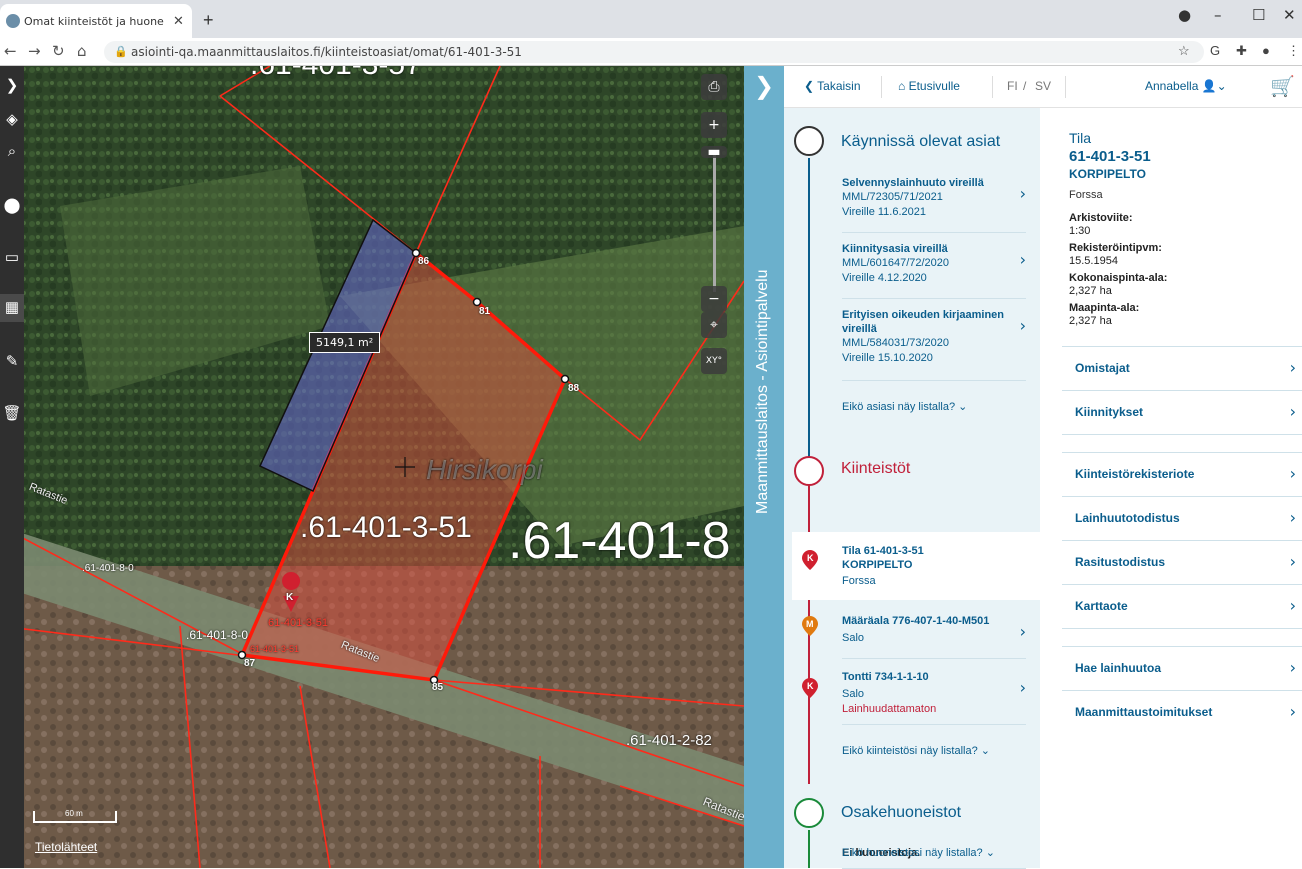 This screenshot has width=1302, height=869. What do you see at coordinates (916, 750) in the screenshot?
I see `properties-missing-link: Eikö kiinteistösi näy listalla? ⌄` at bounding box center [916, 750].